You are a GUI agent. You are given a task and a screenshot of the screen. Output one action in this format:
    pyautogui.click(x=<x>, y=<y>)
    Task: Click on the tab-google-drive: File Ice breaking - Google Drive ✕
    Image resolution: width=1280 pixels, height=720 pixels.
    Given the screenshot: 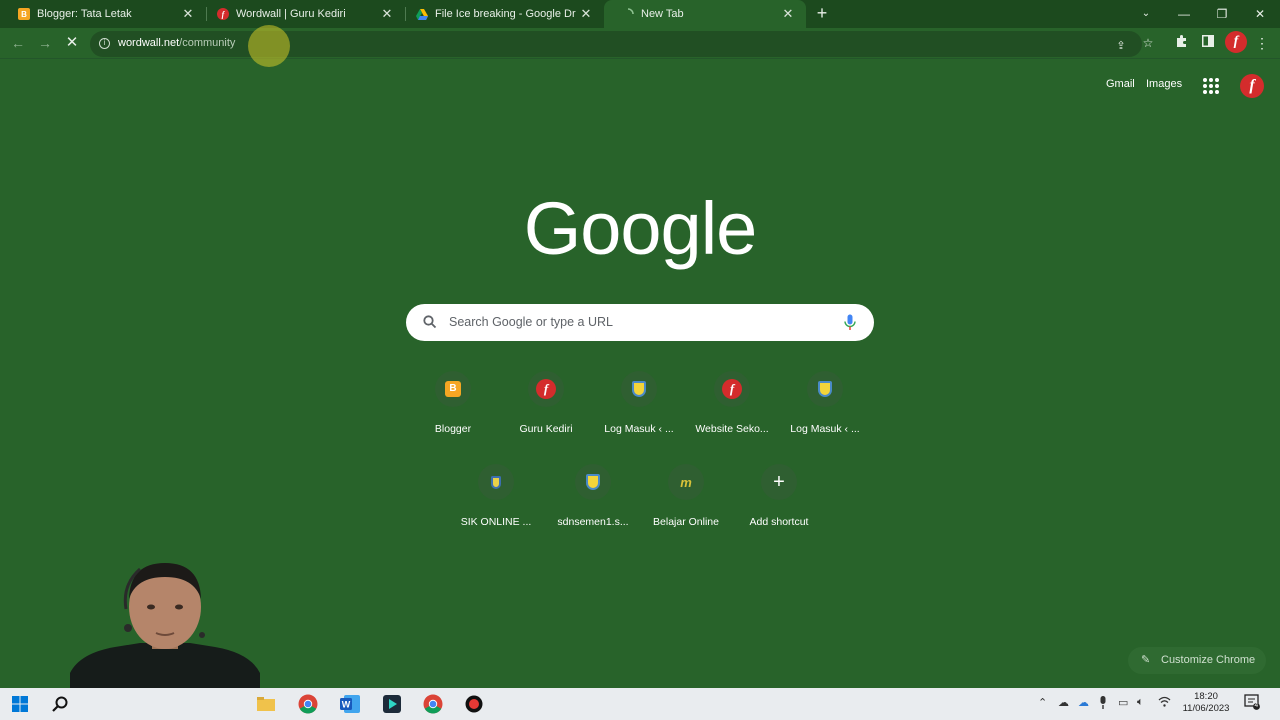 What is the action you would take?
    pyautogui.click(x=501, y=14)
    